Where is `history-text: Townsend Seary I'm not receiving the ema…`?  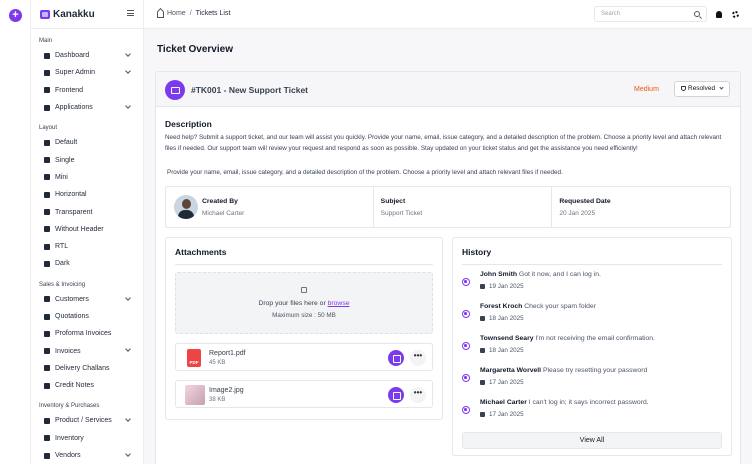 history-text: Townsend Seary I'm not receiving the ema… is located at coordinates (567, 338).